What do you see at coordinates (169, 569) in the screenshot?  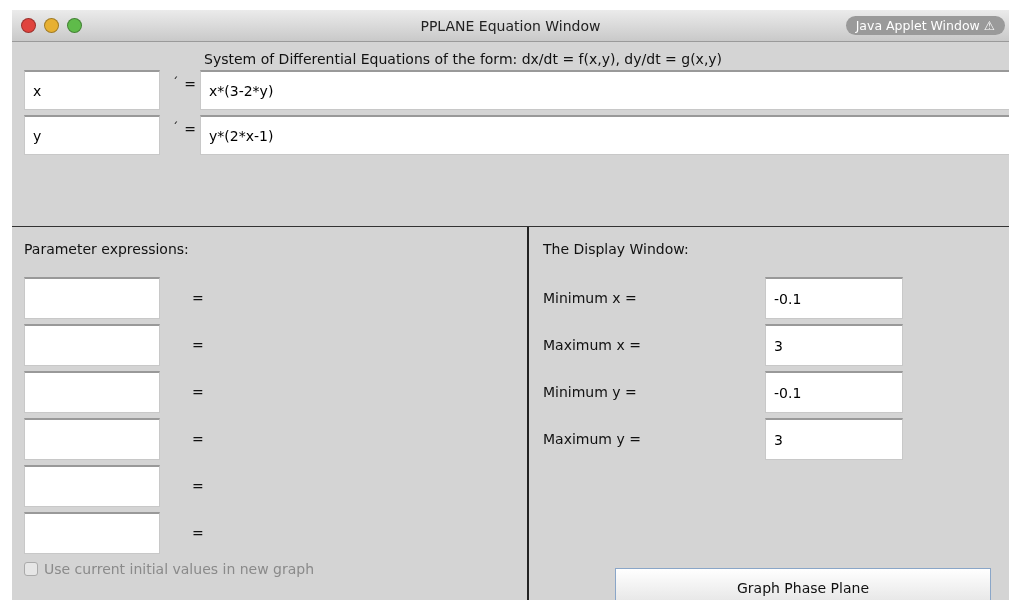 I see `checkbox-option: Use current initial values in new graph` at bounding box center [169, 569].